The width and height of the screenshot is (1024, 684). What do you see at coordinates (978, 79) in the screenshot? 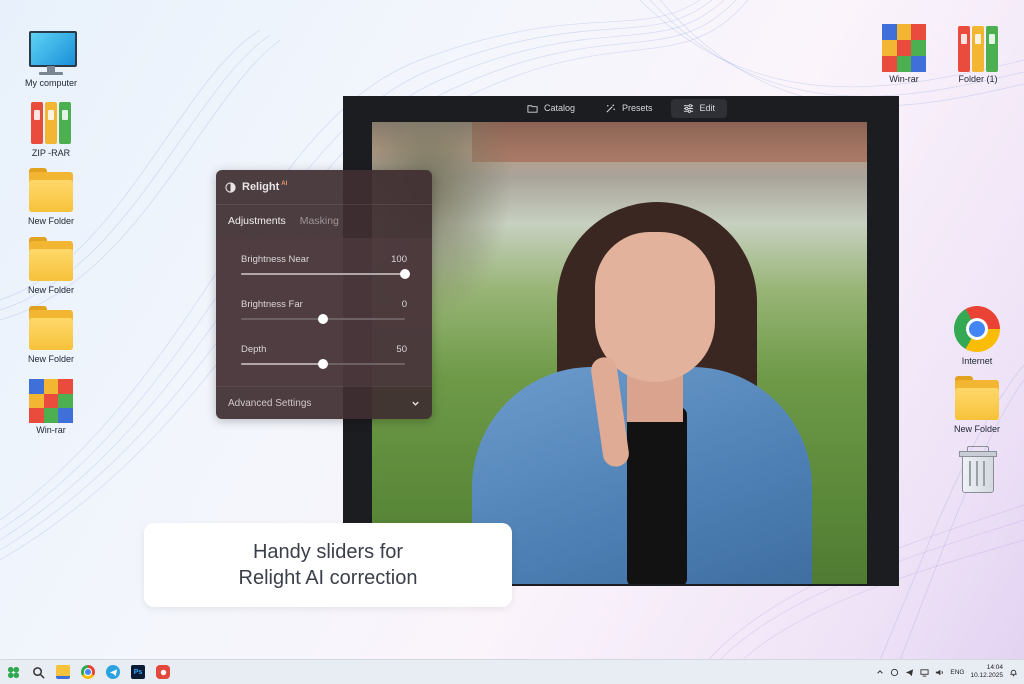
I see `desktop-icon-label: Folder (1)` at bounding box center [978, 79].